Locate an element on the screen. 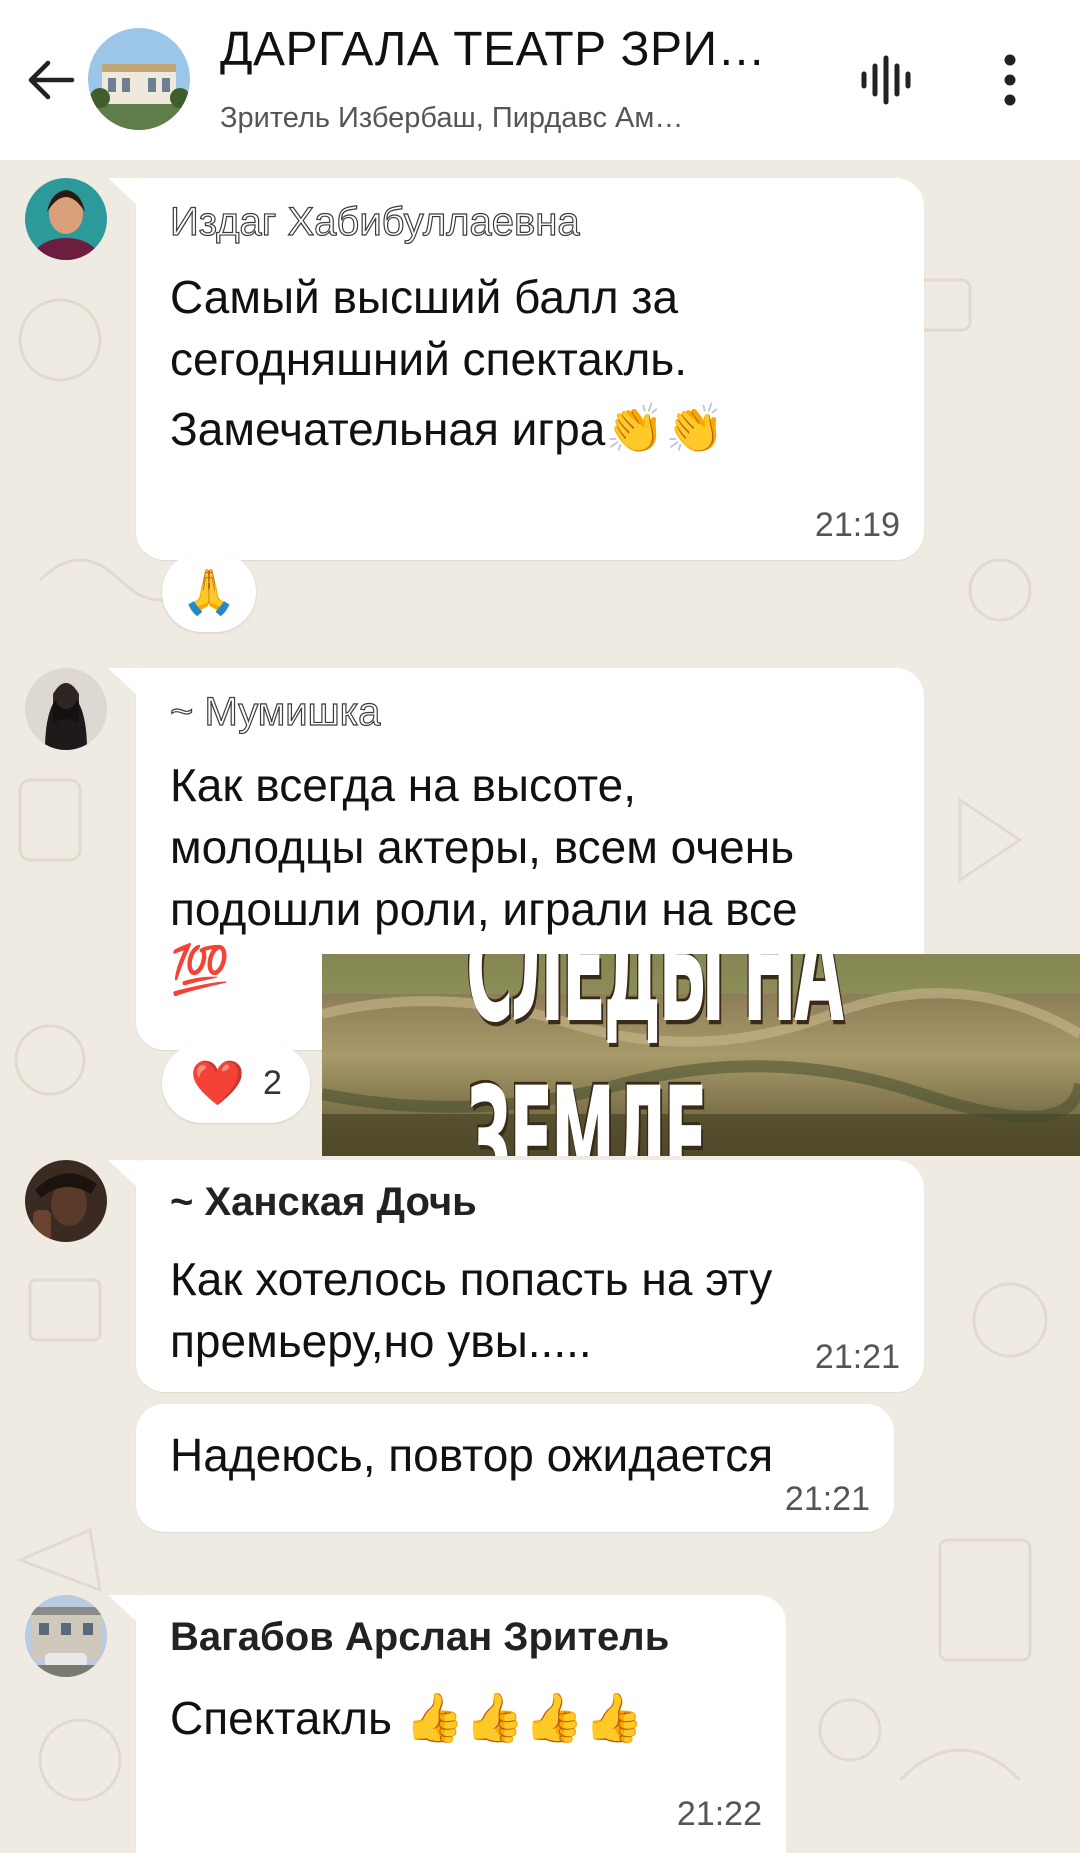 Image resolution: width=1080 pixels, height=1853 pixels. praying-hands-emoji: 🙏 is located at coordinates (209, 592).